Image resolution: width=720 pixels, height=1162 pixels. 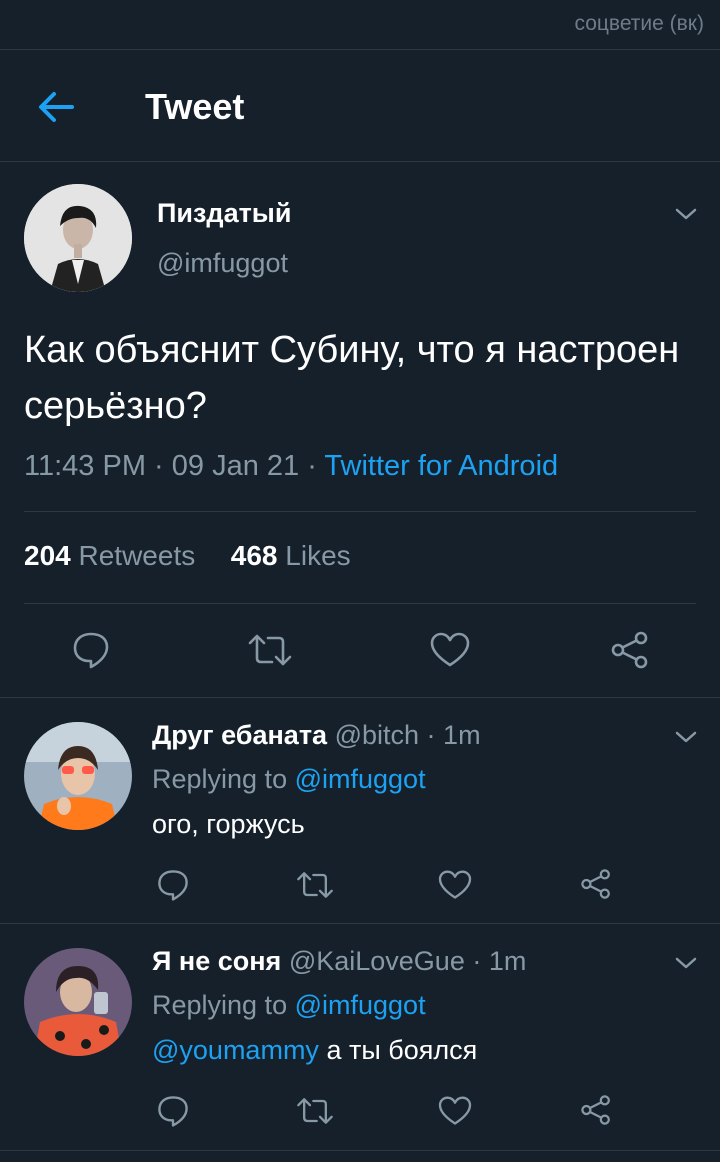 What do you see at coordinates (360, 650) in the screenshot?
I see `tweet-actions` at bounding box center [360, 650].